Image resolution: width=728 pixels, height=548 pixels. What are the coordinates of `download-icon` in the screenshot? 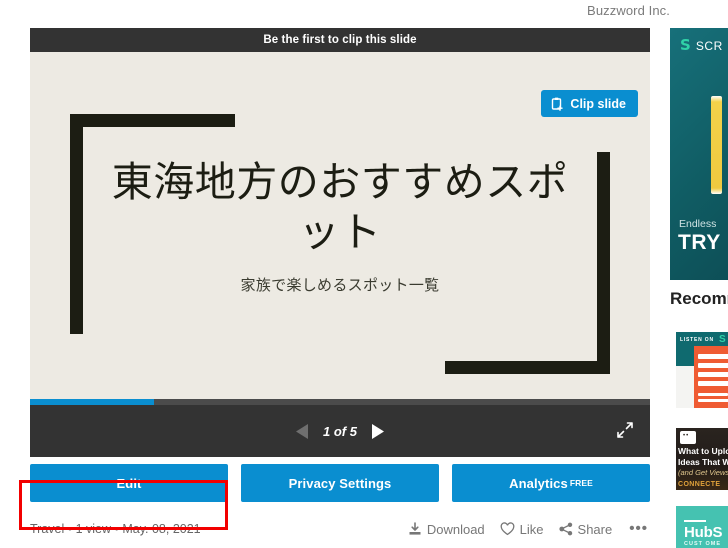 It's located at (415, 529).